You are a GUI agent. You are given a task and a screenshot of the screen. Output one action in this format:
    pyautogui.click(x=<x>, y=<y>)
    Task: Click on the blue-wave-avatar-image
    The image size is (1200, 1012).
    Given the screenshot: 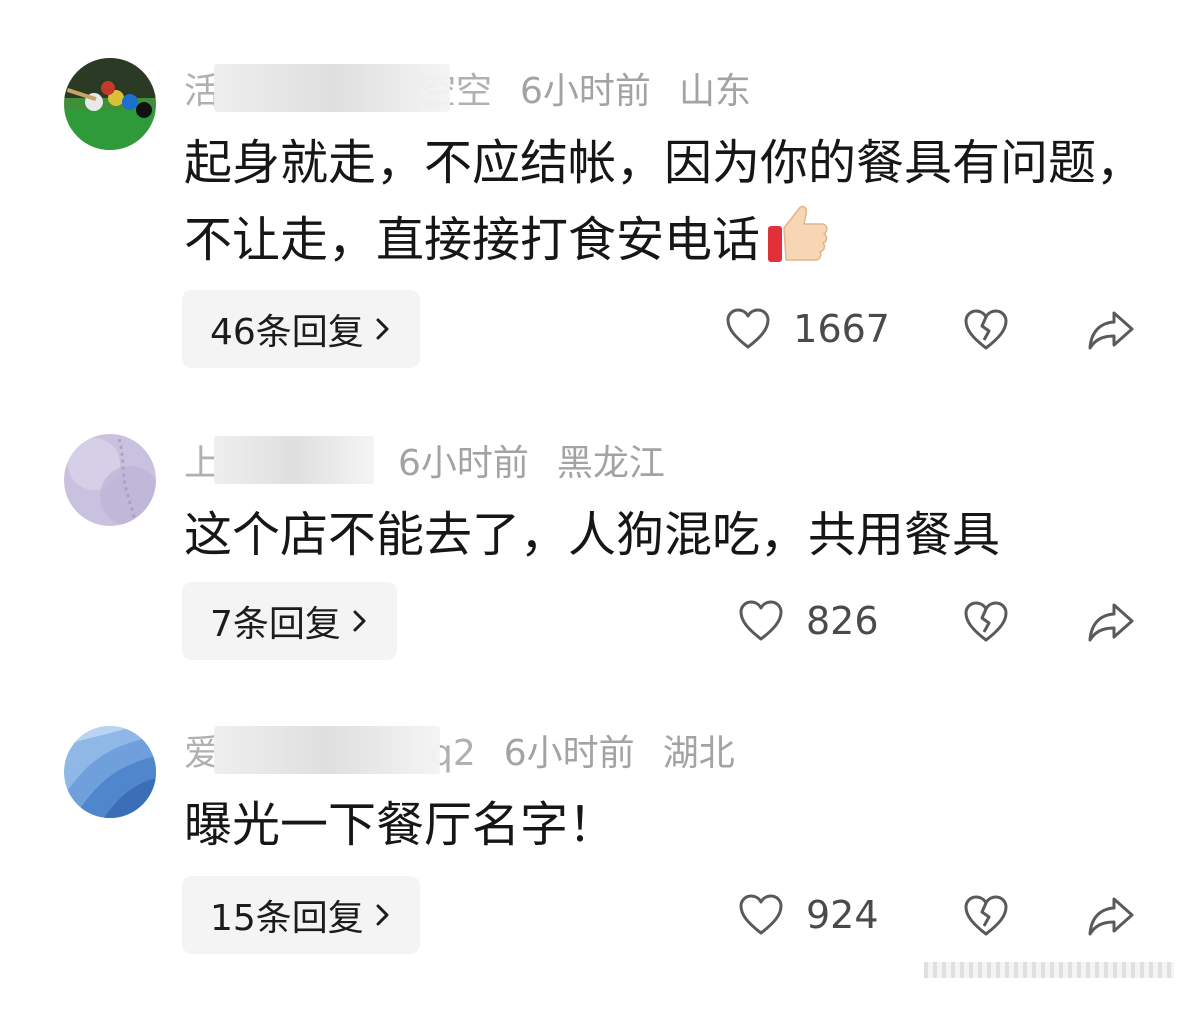 What is the action you would take?
    pyautogui.click(x=110, y=772)
    